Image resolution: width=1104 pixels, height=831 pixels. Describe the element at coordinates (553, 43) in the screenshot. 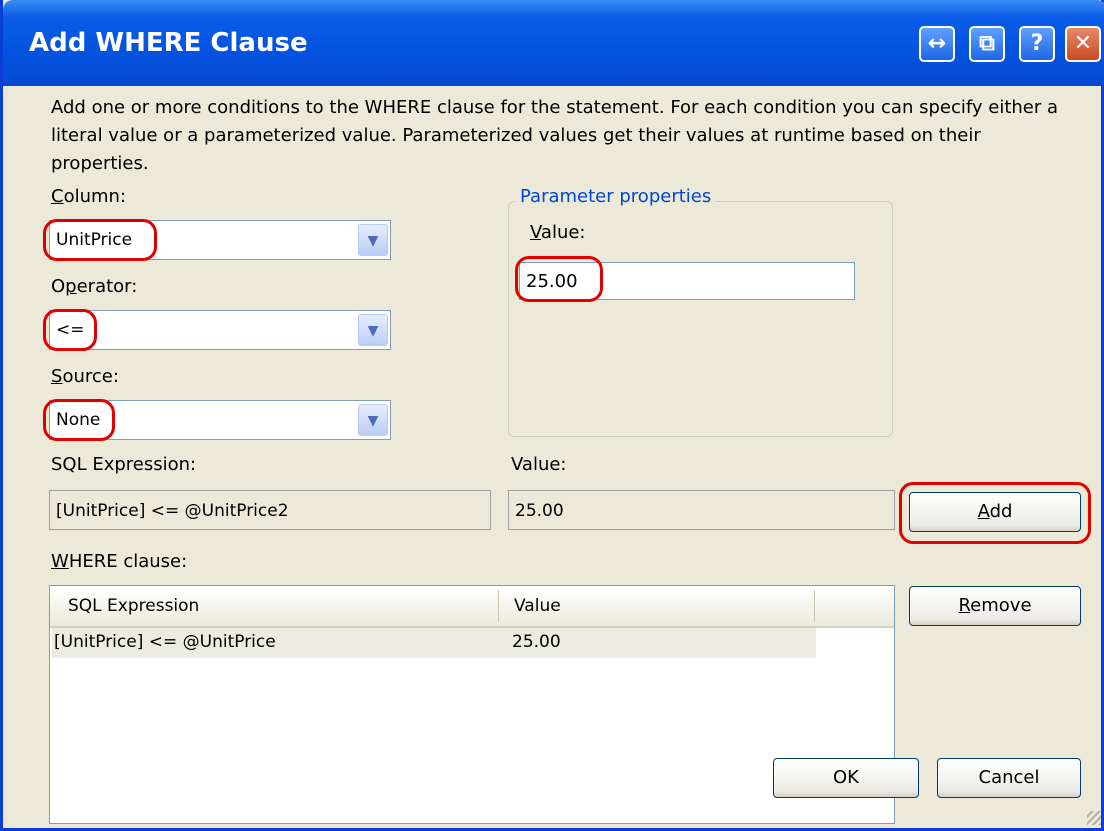

I see `title-bar: Add WHERE Clause ↔ ⧉ ? ✕` at that location.